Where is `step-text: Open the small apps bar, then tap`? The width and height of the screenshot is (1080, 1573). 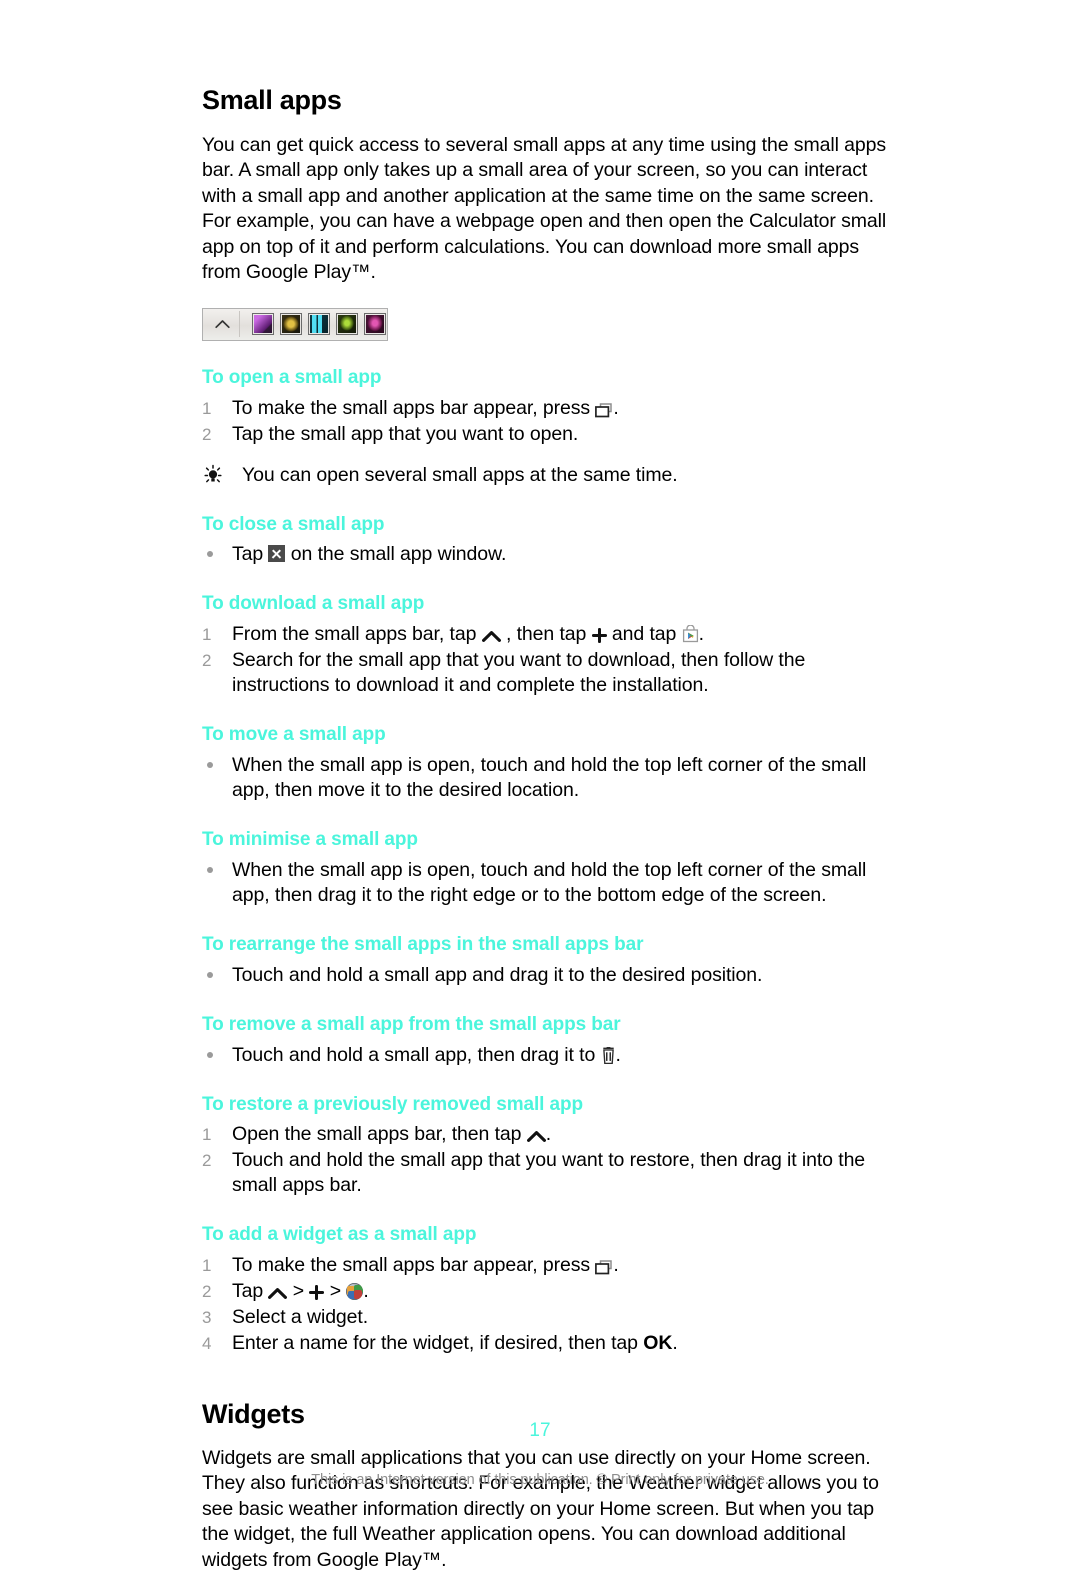 step-text: Open the small apps bar, then tap is located at coordinates (379, 1134).